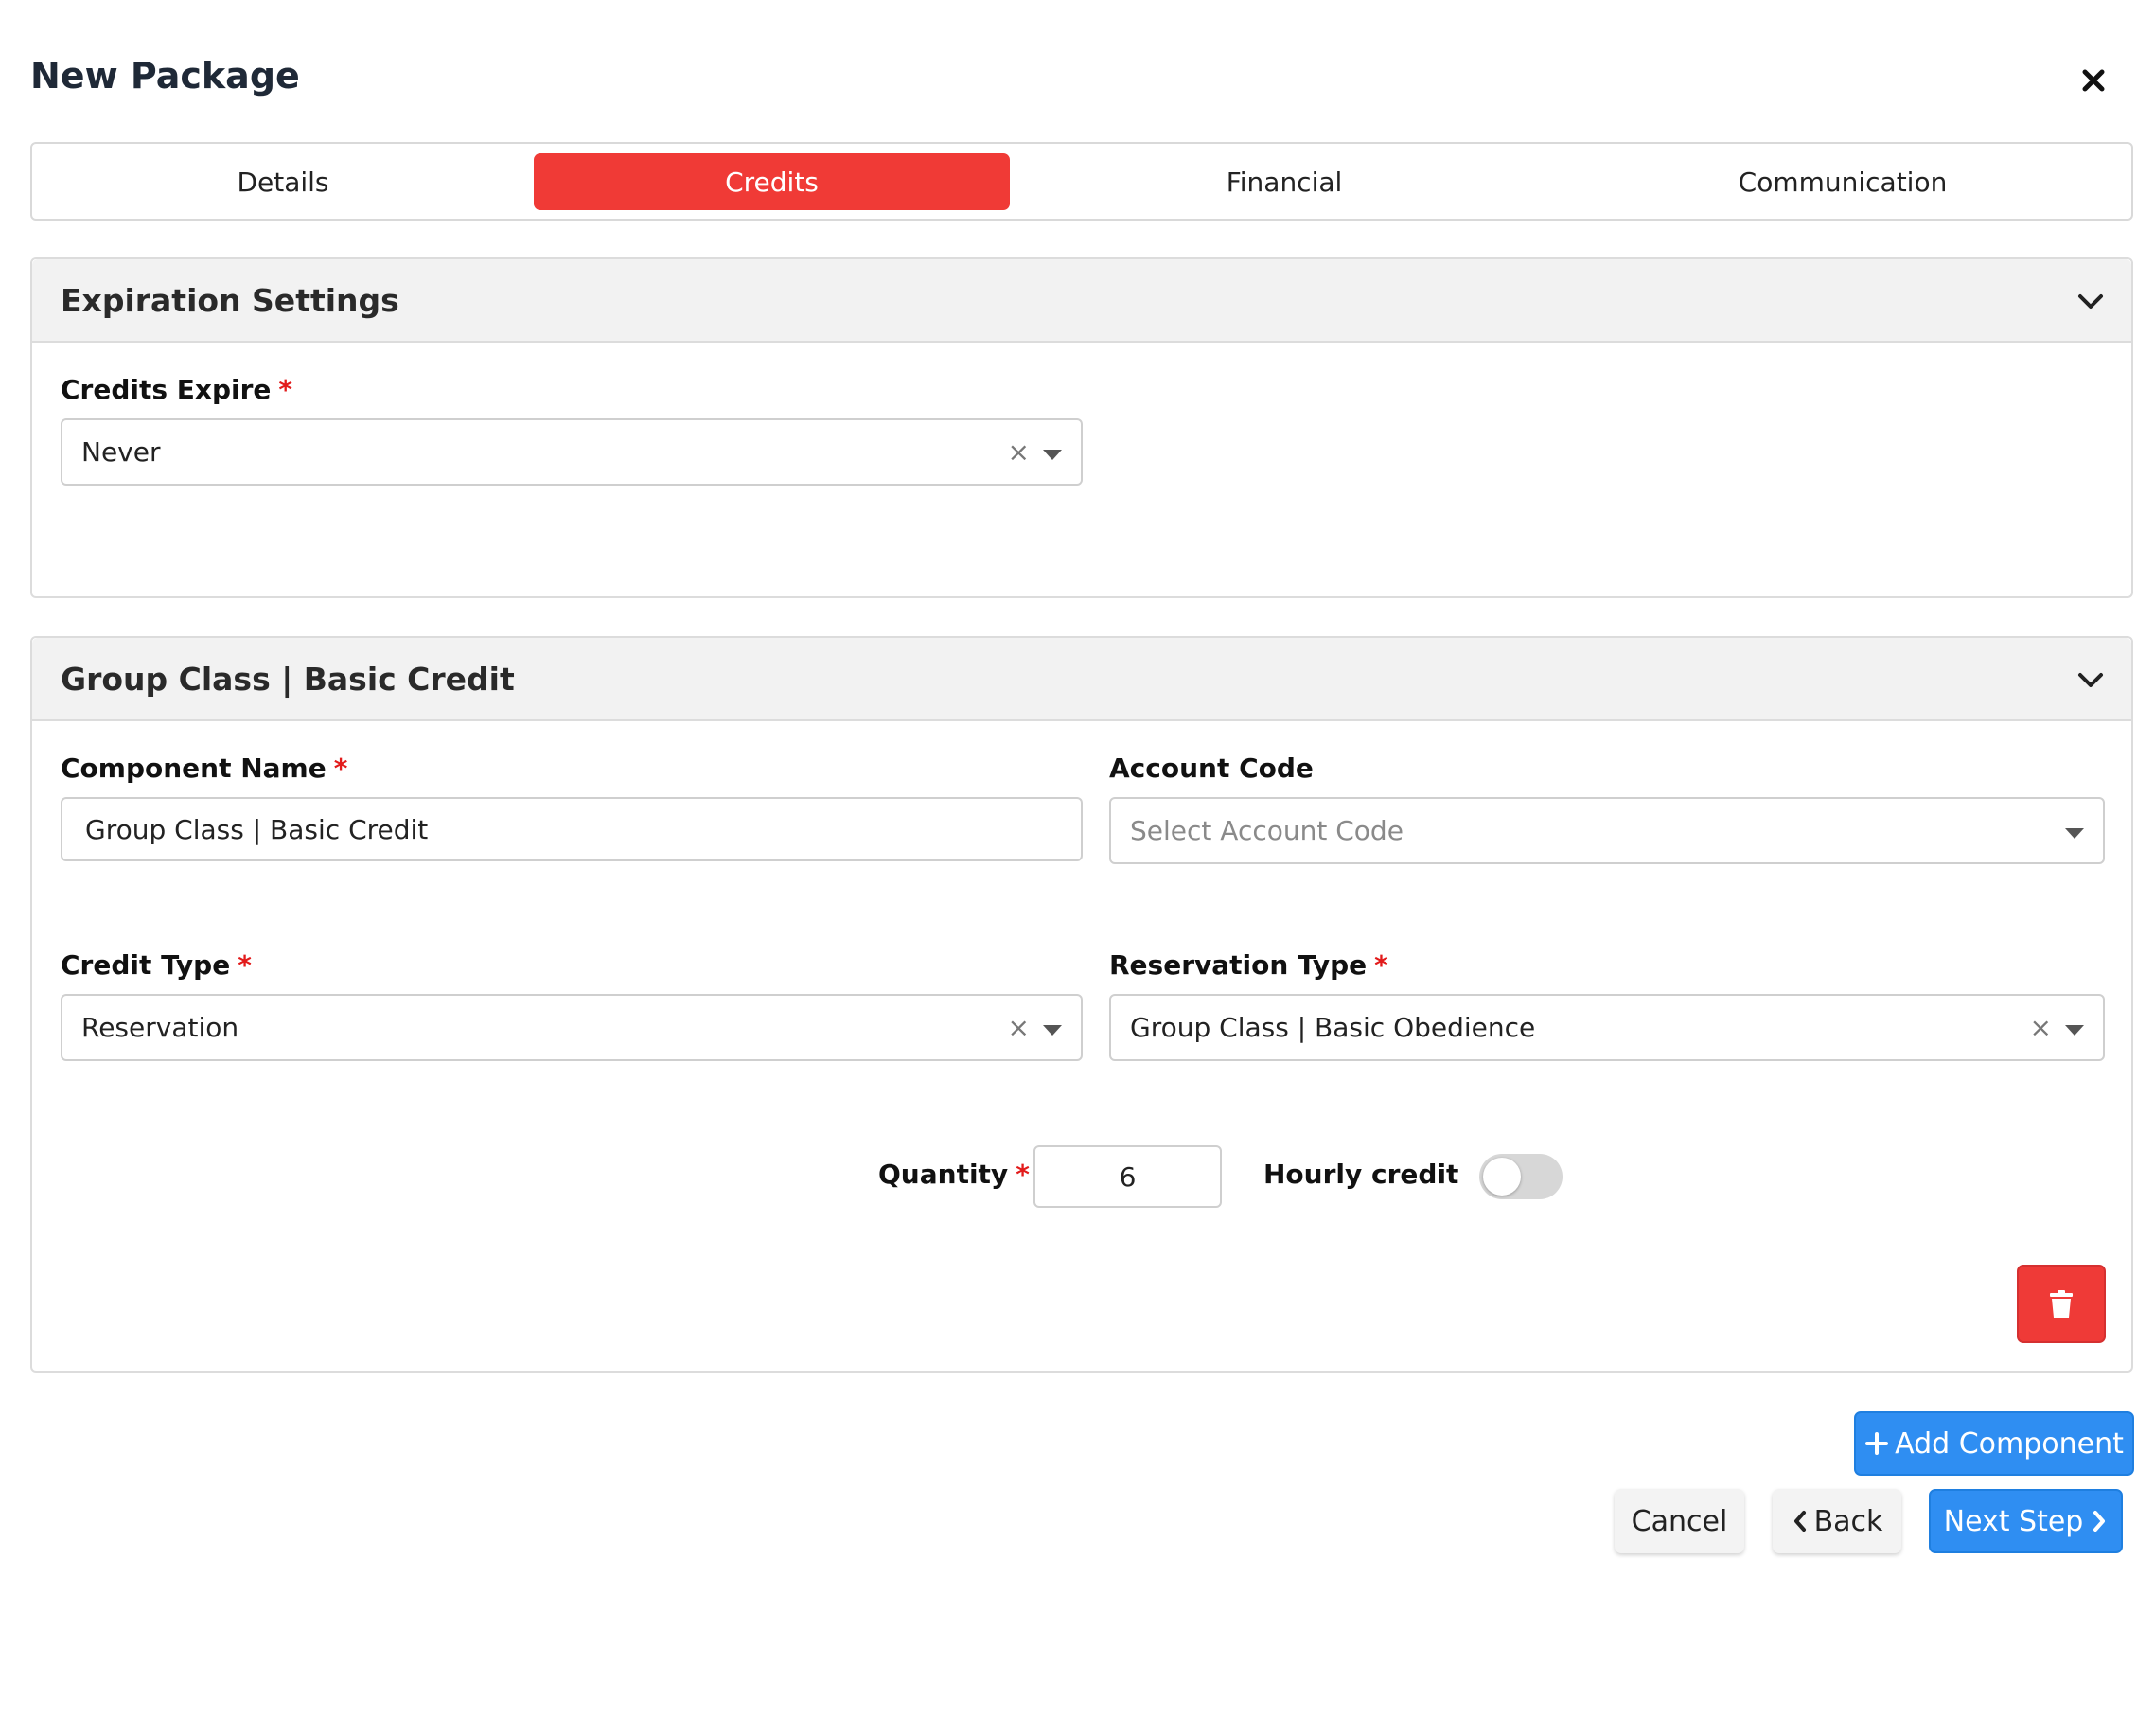  Describe the element at coordinates (1679, 1521) in the screenshot. I see `cancel-button: Cancel` at that location.